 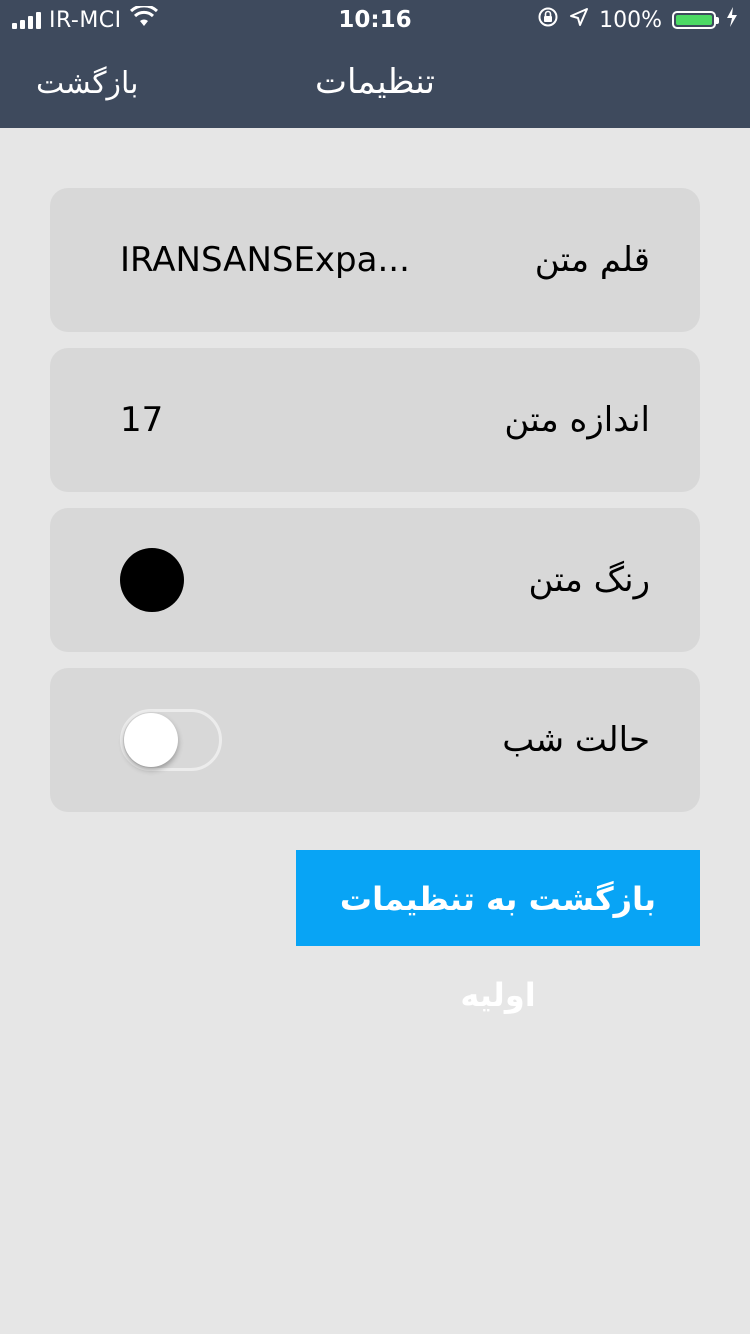 I want to click on toggle-knob, so click(x=151, y=740).